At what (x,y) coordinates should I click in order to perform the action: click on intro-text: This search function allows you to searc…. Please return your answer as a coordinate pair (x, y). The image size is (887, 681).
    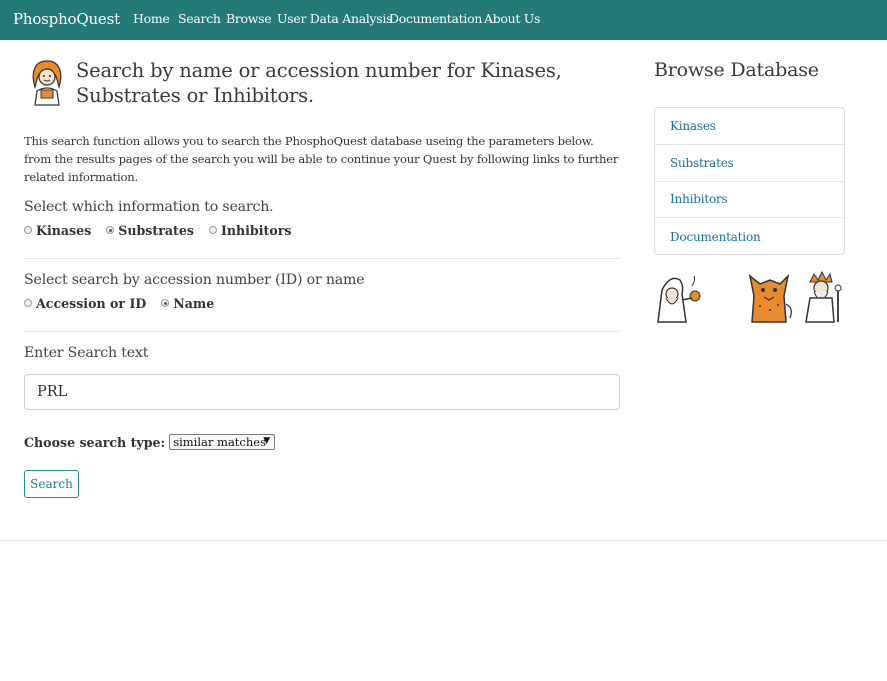
    Looking at the image, I should click on (321, 159).